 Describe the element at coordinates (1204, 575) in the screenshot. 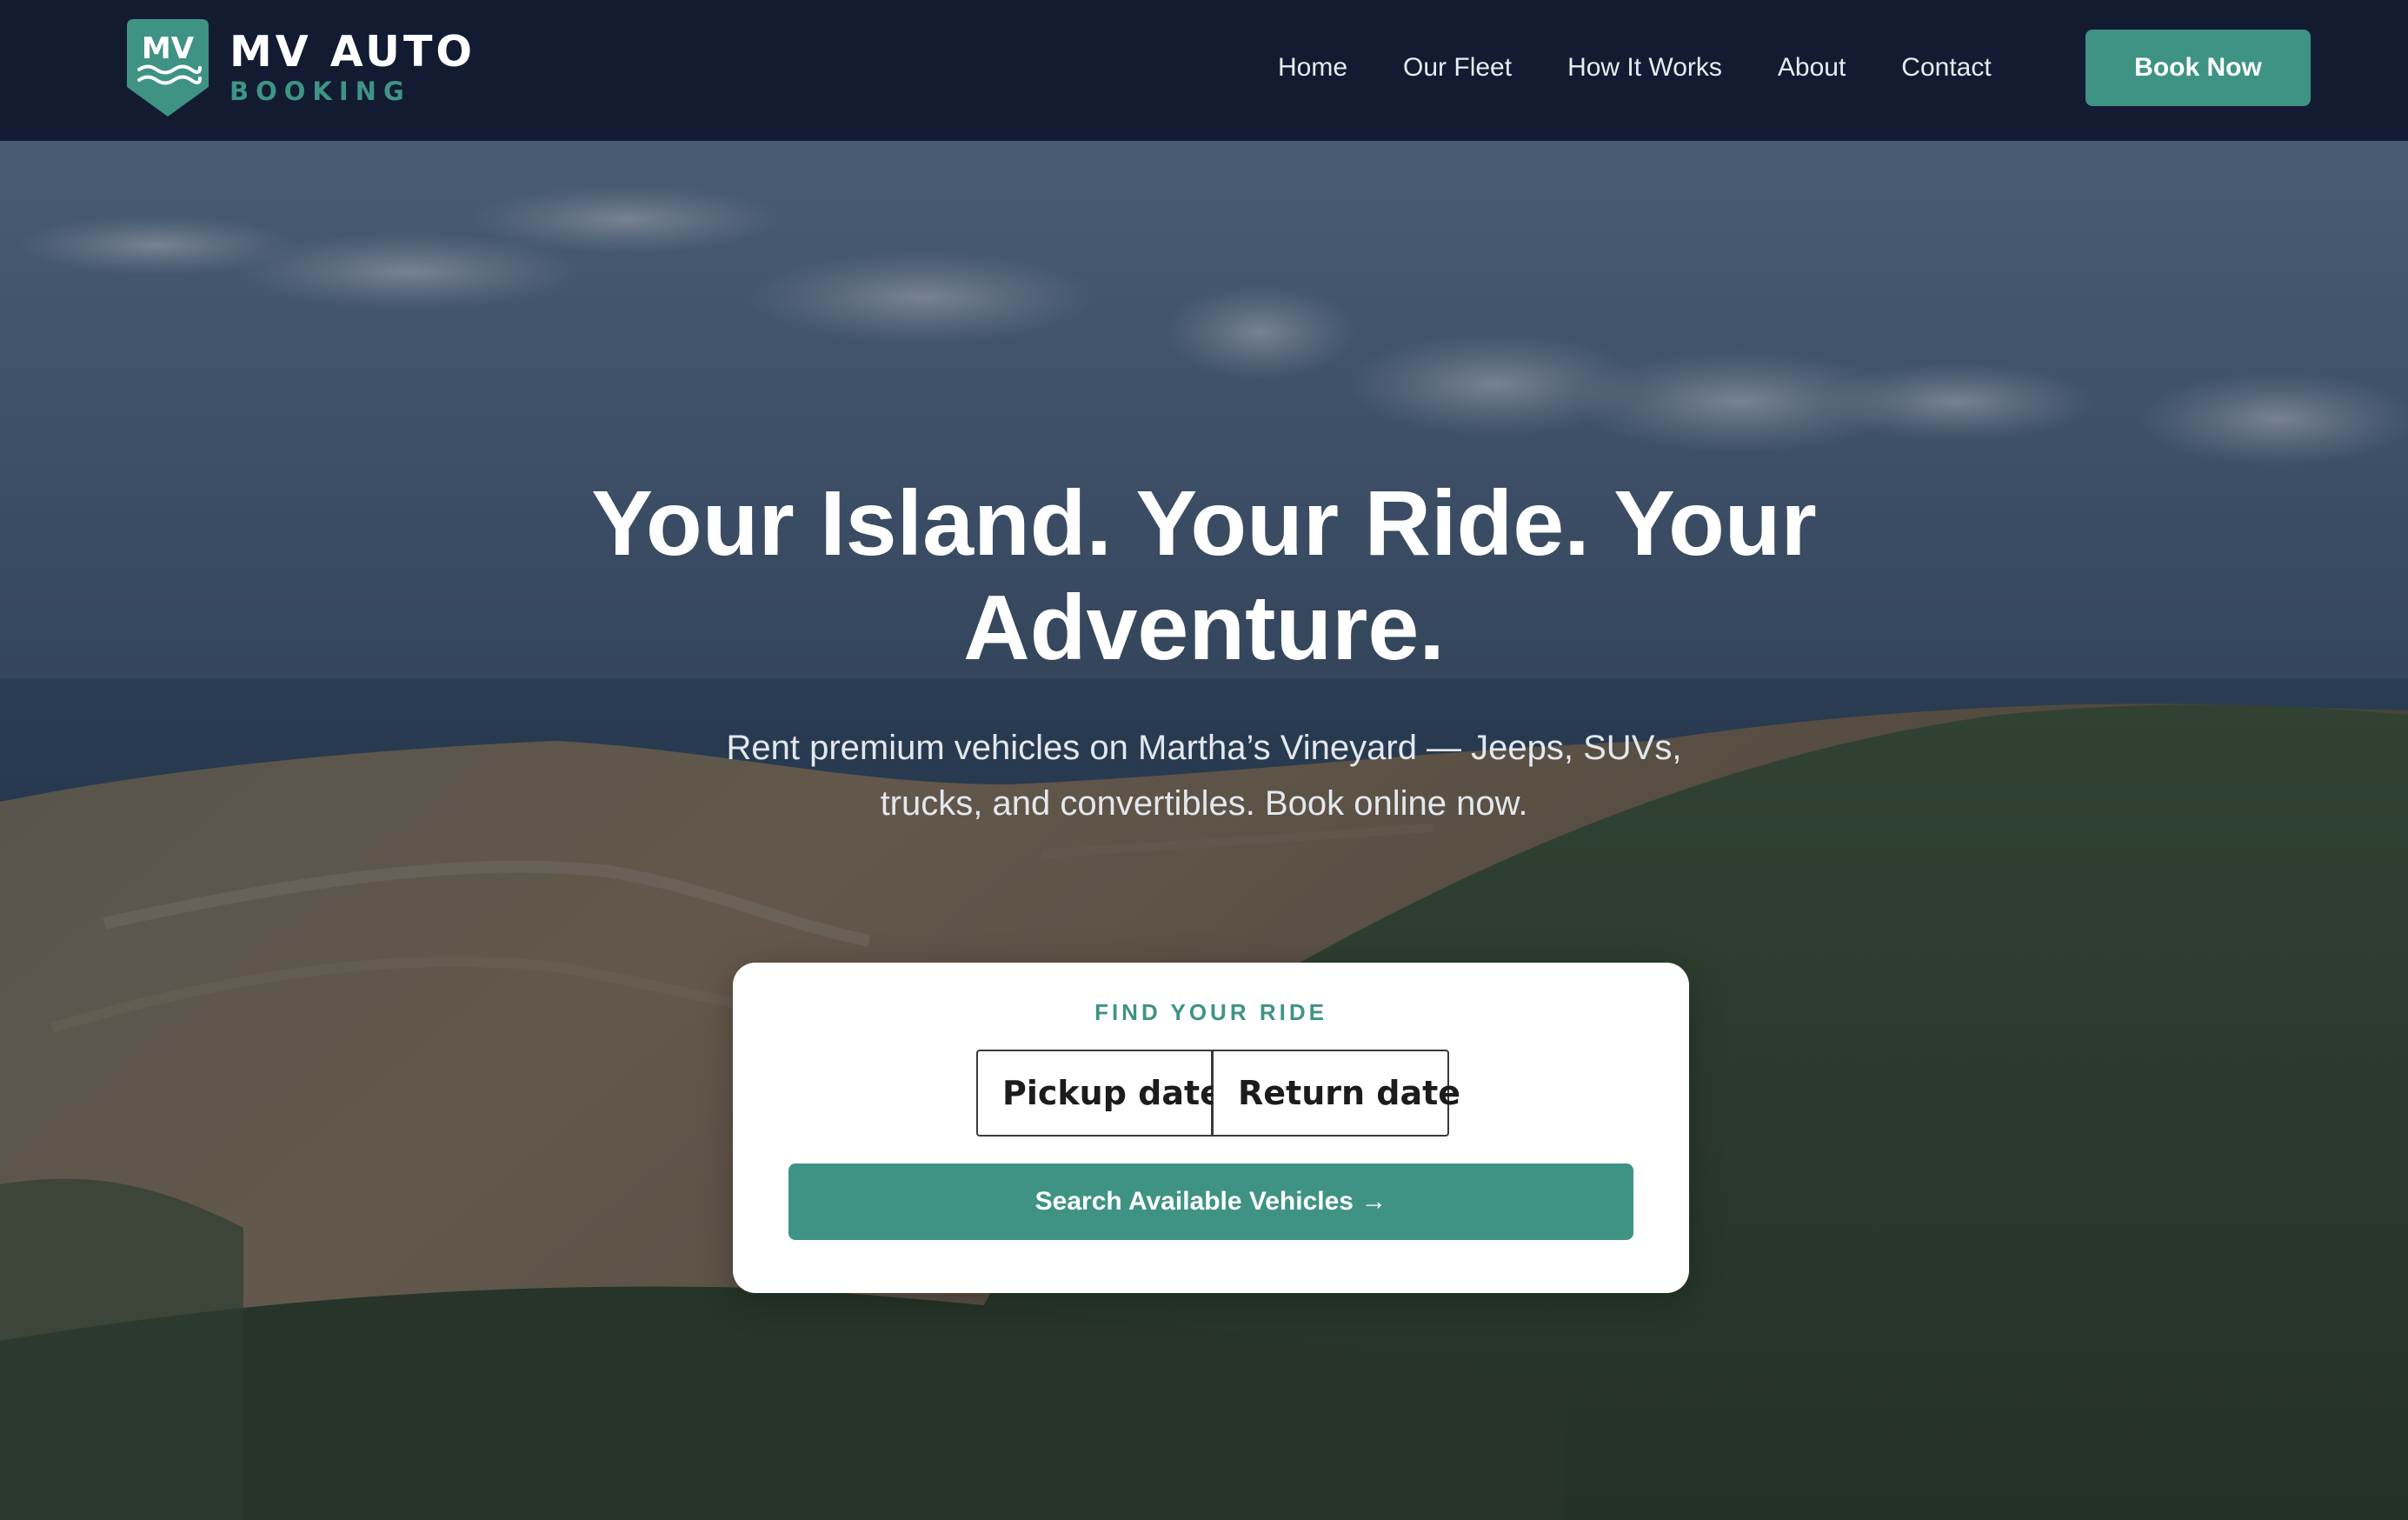

I see `hero-title: Your Island. Your Ride. Your Adventure.` at that location.